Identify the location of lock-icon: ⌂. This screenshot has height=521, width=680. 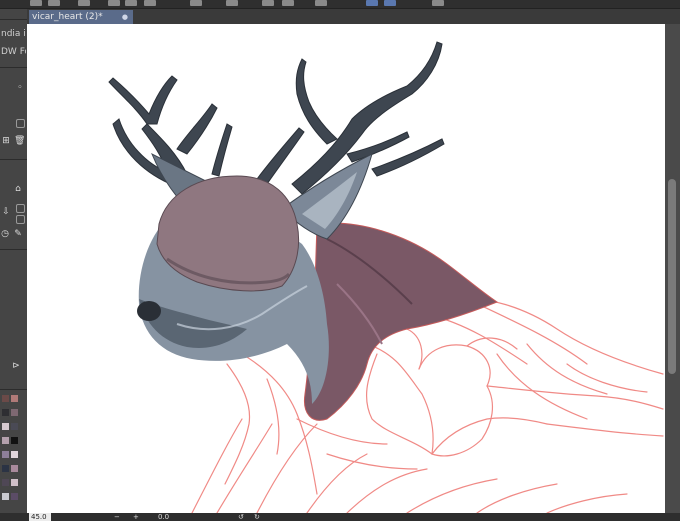
(18, 189).